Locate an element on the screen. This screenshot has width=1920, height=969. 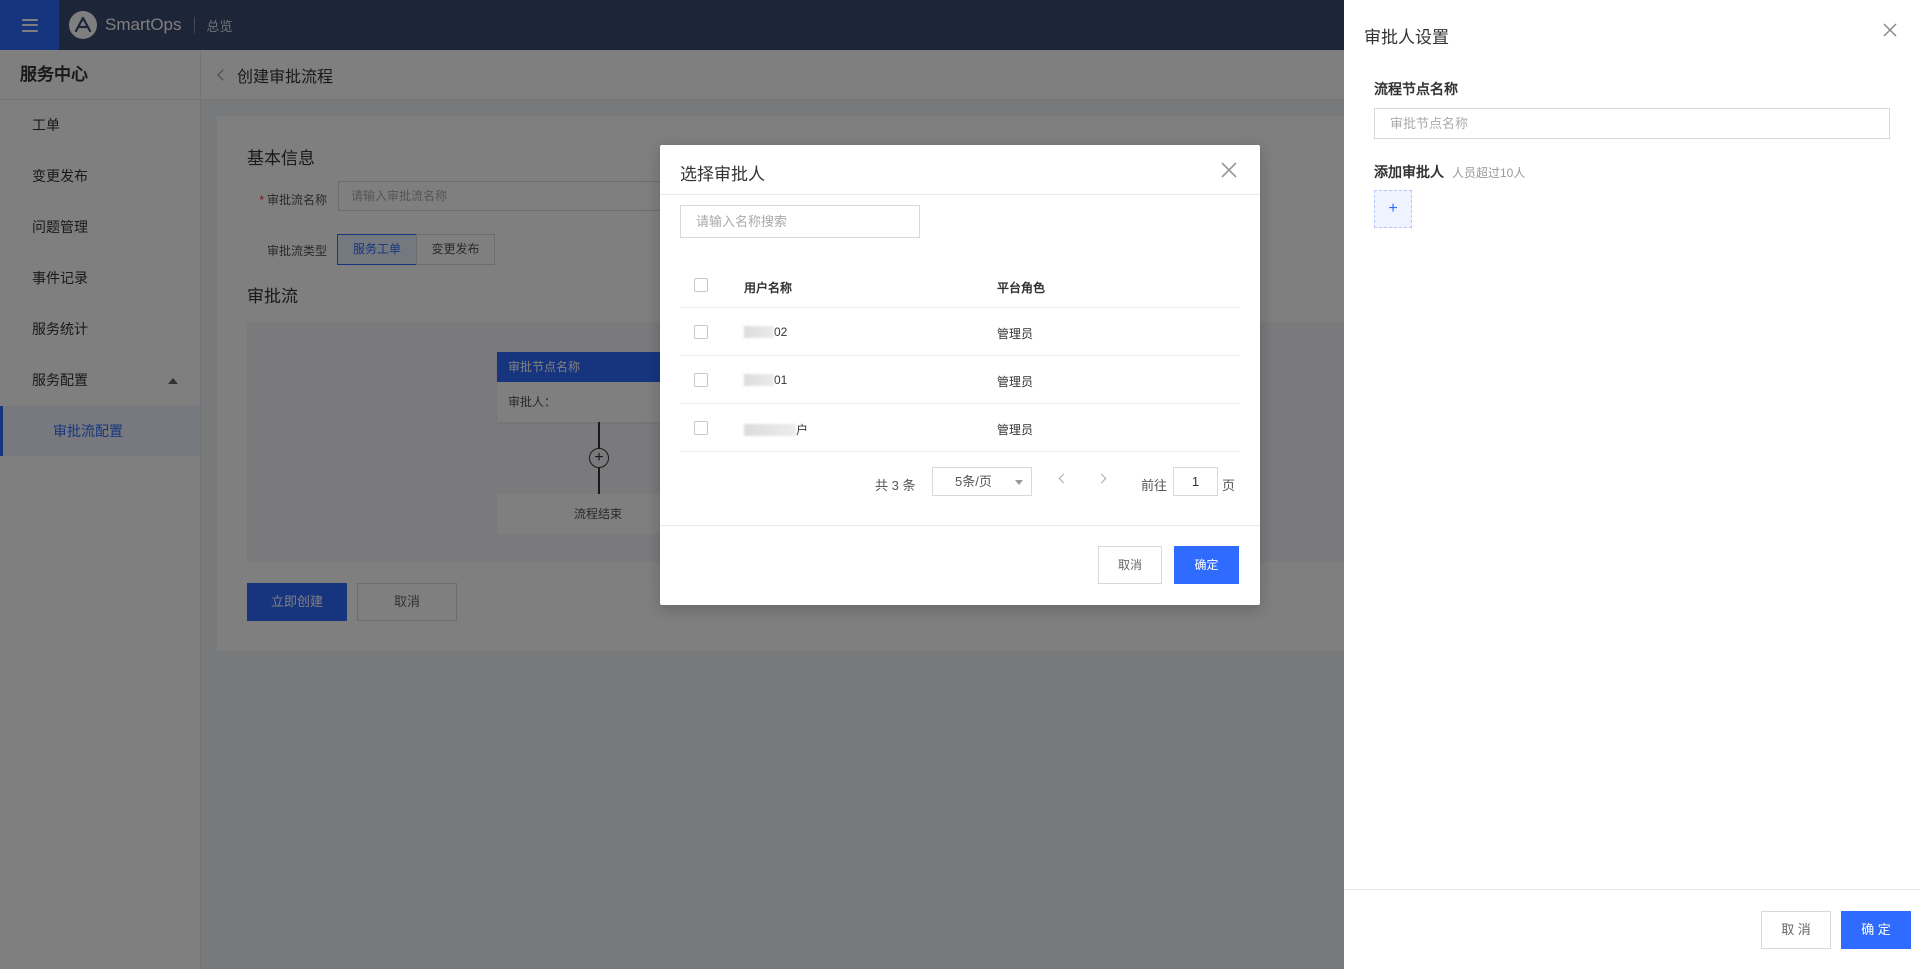
modal-cancel-button: 取消 is located at coordinates (1130, 565).